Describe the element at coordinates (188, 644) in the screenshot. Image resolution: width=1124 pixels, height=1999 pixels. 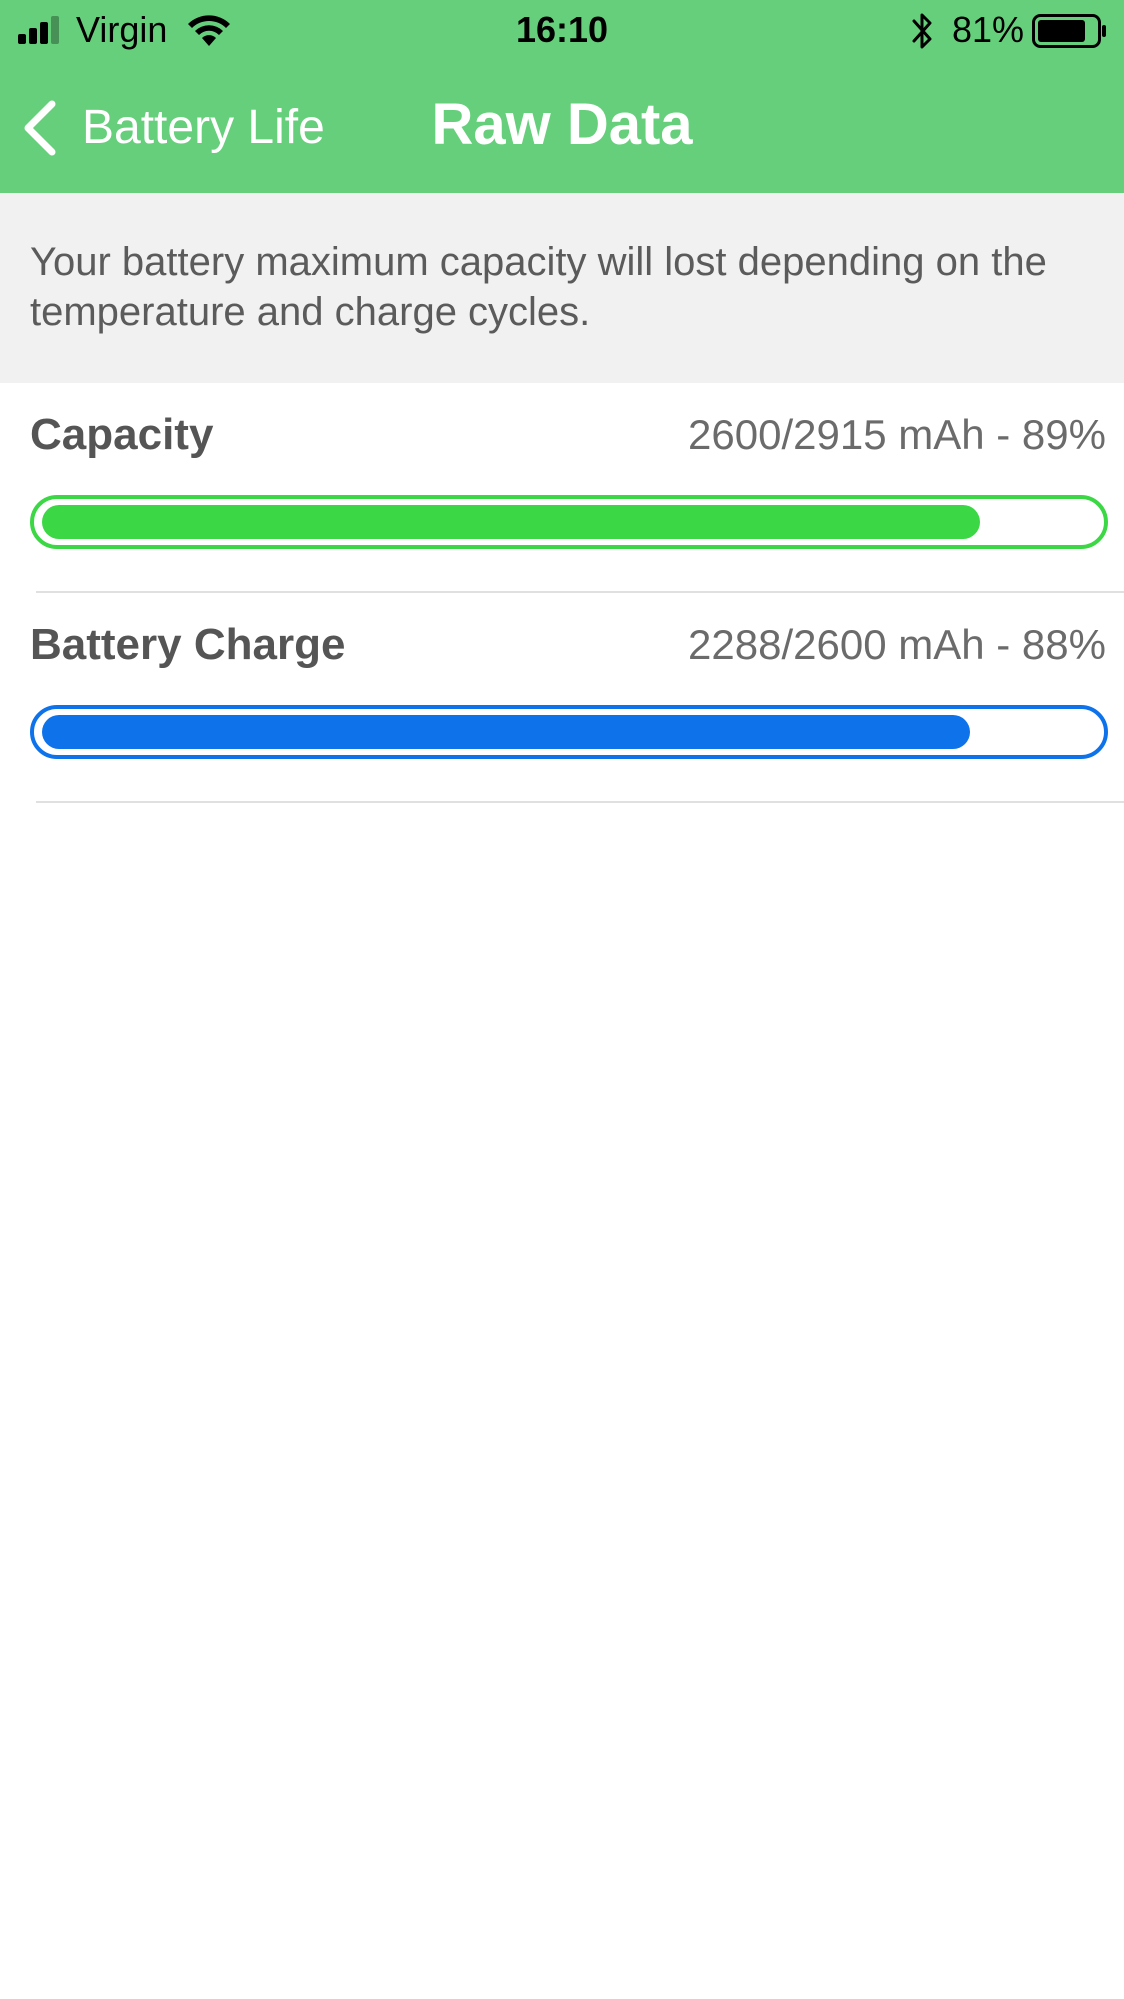
I see `battery-charge-label: Battery Charge` at that location.